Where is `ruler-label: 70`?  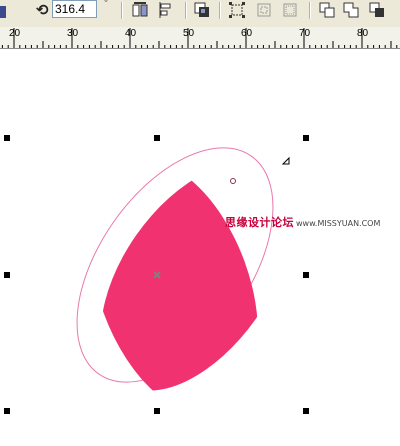 ruler-label: 70 is located at coordinates (305, 33).